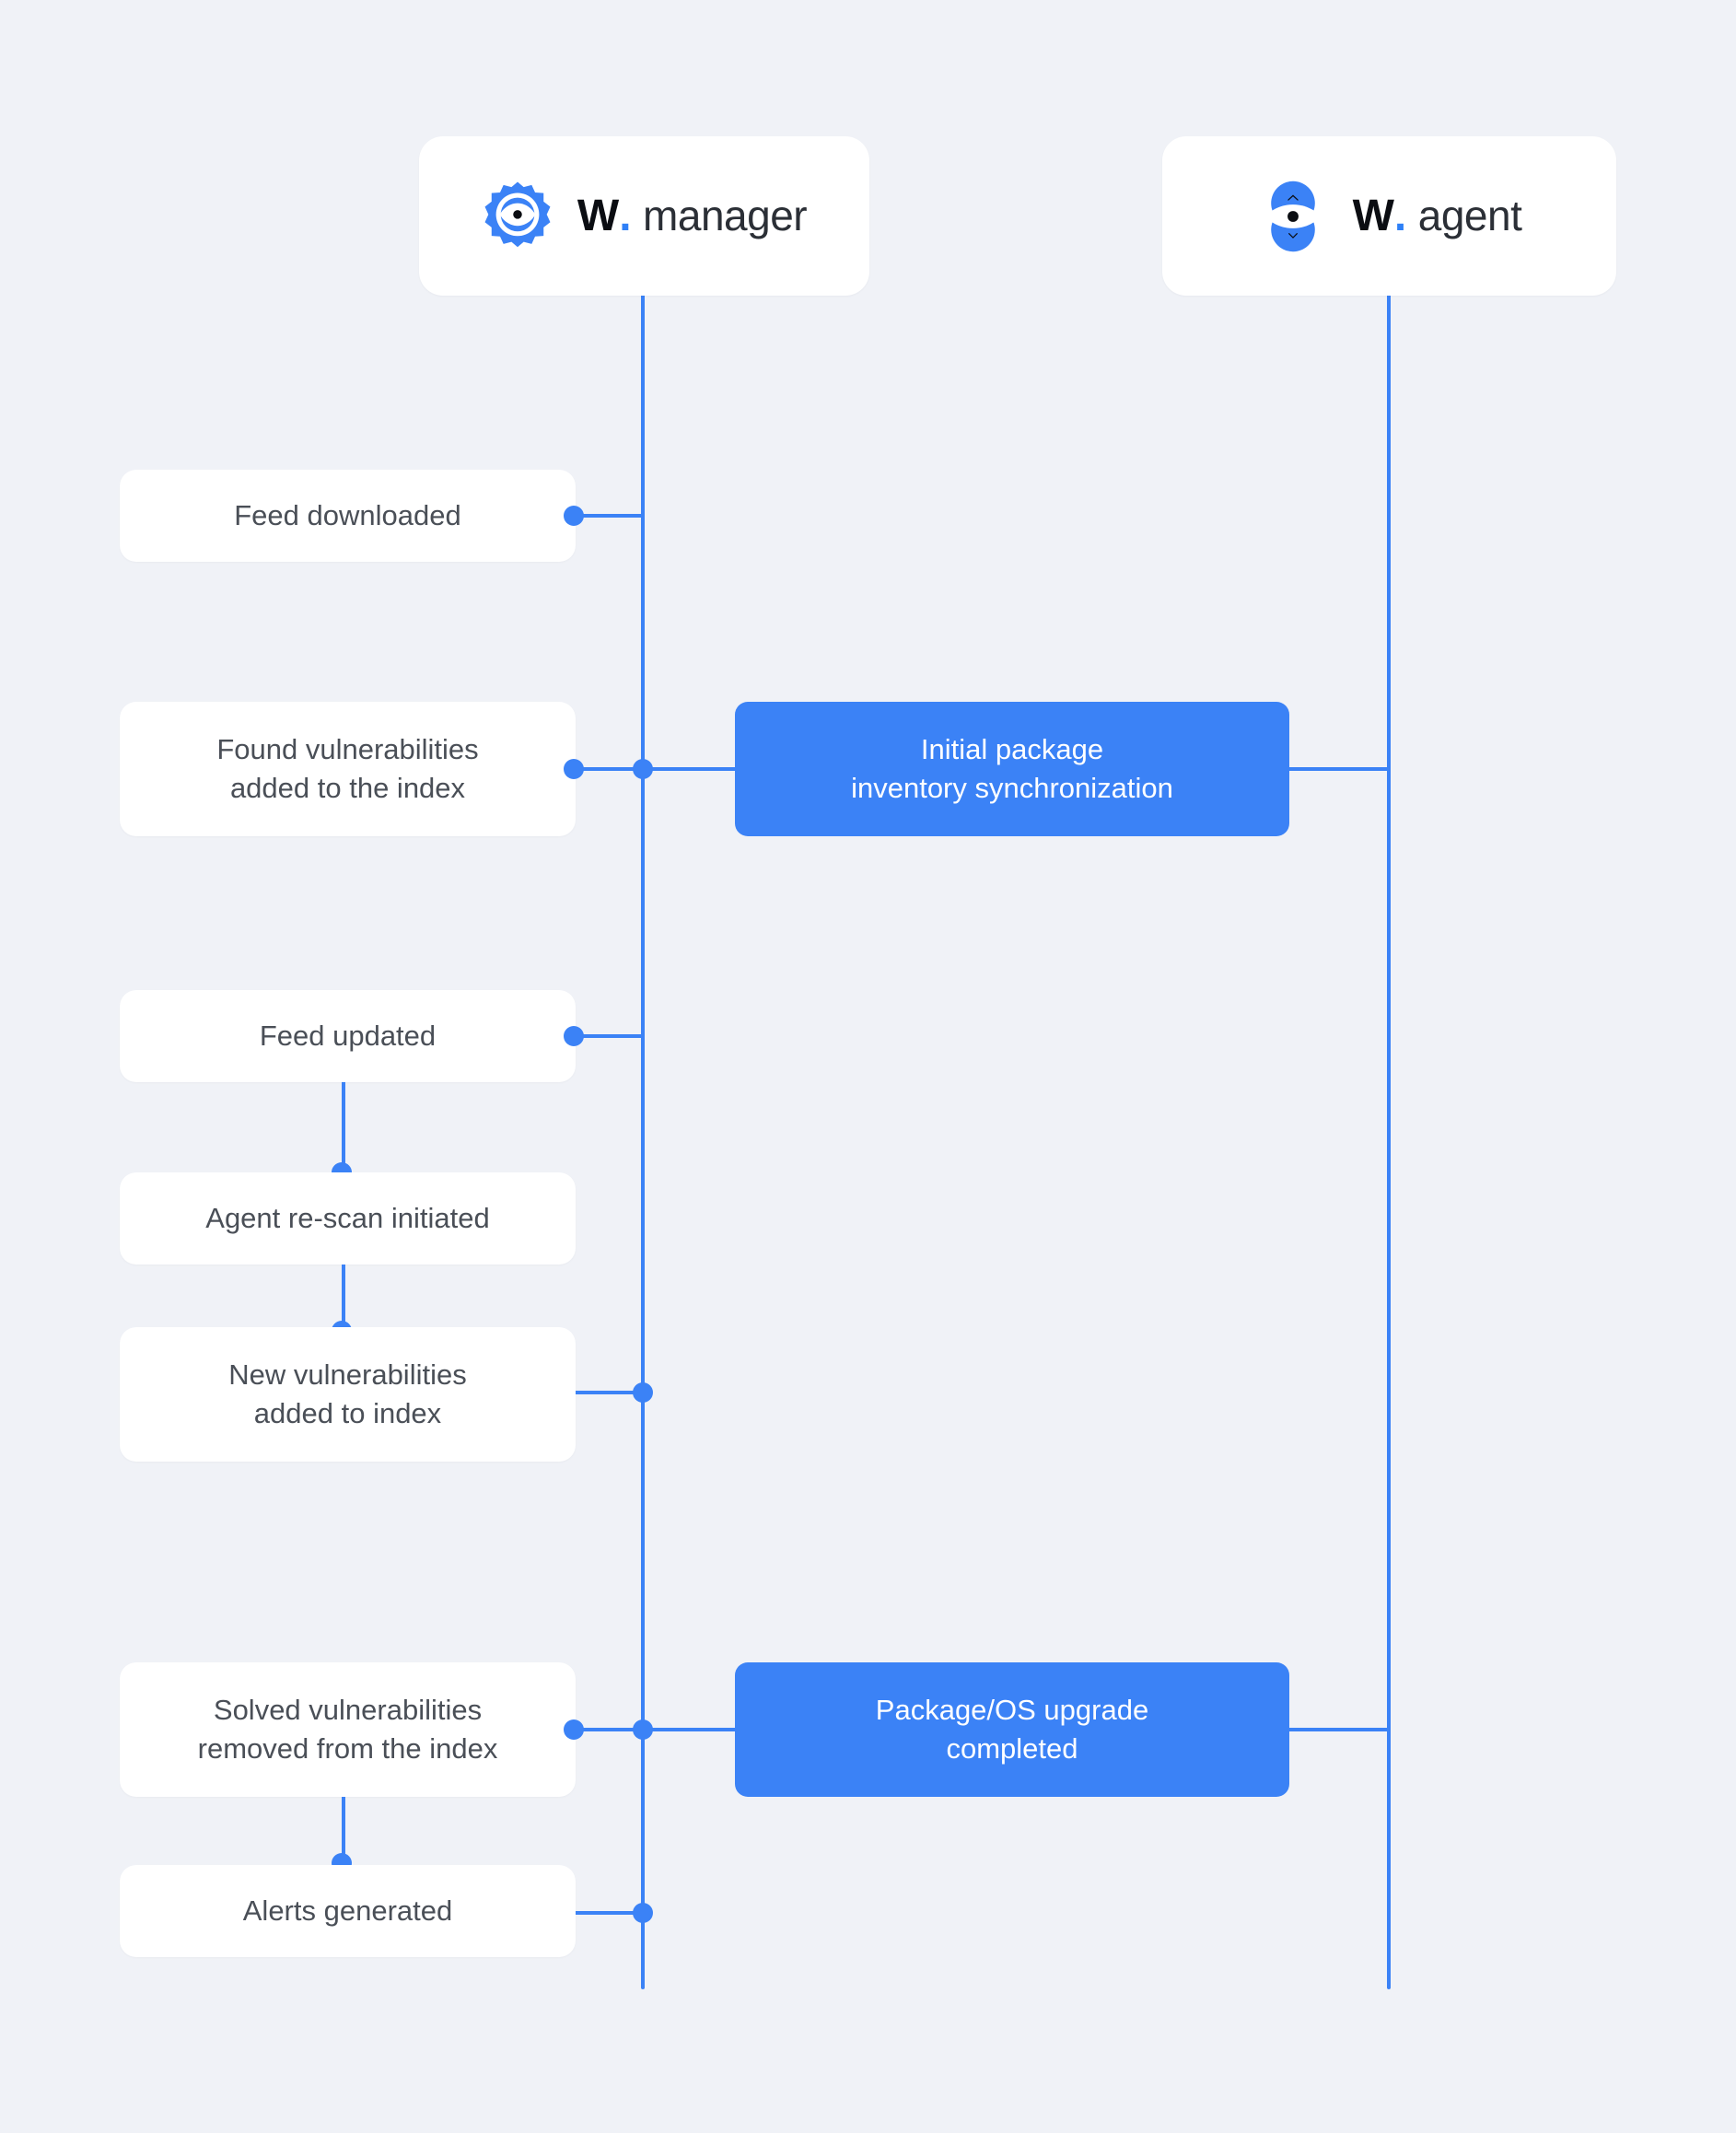  Describe the element at coordinates (643, 1913) in the screenshot. I see `node-alerts-lifeline` at that location.